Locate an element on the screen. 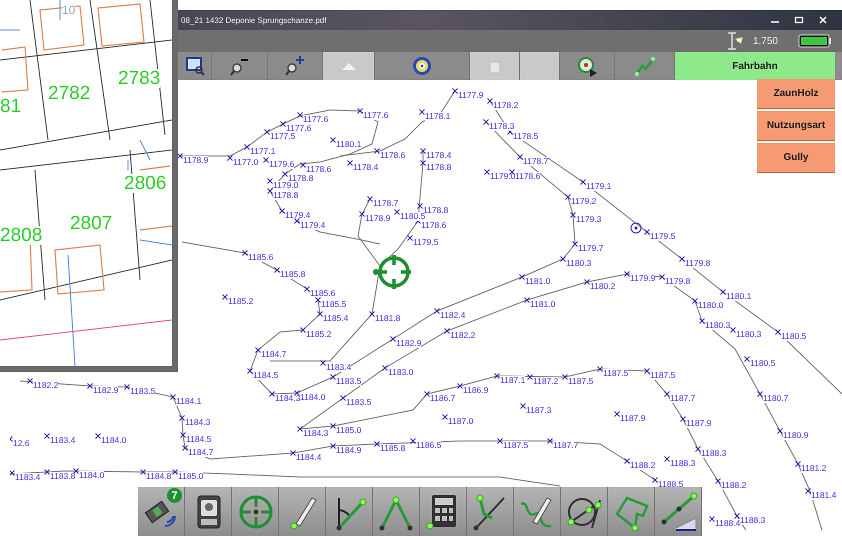 The width and height of the screenshot is (842, 536). tool-button: 7 is located at coordinates (161, 511).